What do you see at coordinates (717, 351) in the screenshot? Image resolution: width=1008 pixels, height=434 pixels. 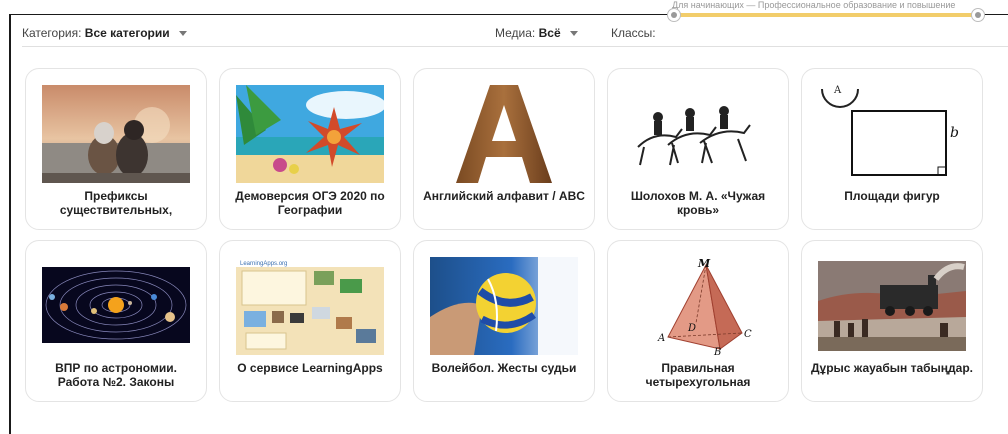 I see `pyr-label-b: B` at bounding box center [717, 351].